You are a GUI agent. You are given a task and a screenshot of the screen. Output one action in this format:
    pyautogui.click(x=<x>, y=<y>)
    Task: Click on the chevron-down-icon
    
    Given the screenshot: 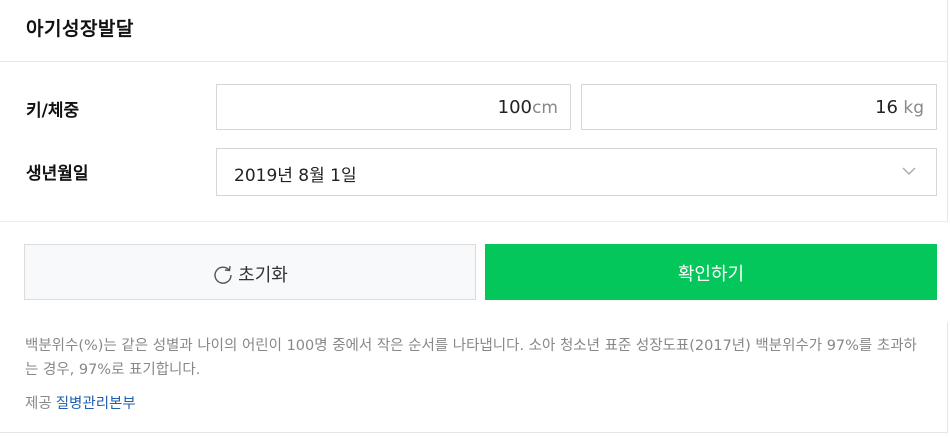 What is the action you would take?
    pyautogui.click(x=909, y=171)
    